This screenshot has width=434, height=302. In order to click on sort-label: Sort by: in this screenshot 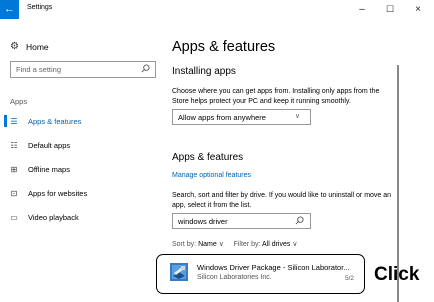, I will do `click(184, 244)`.